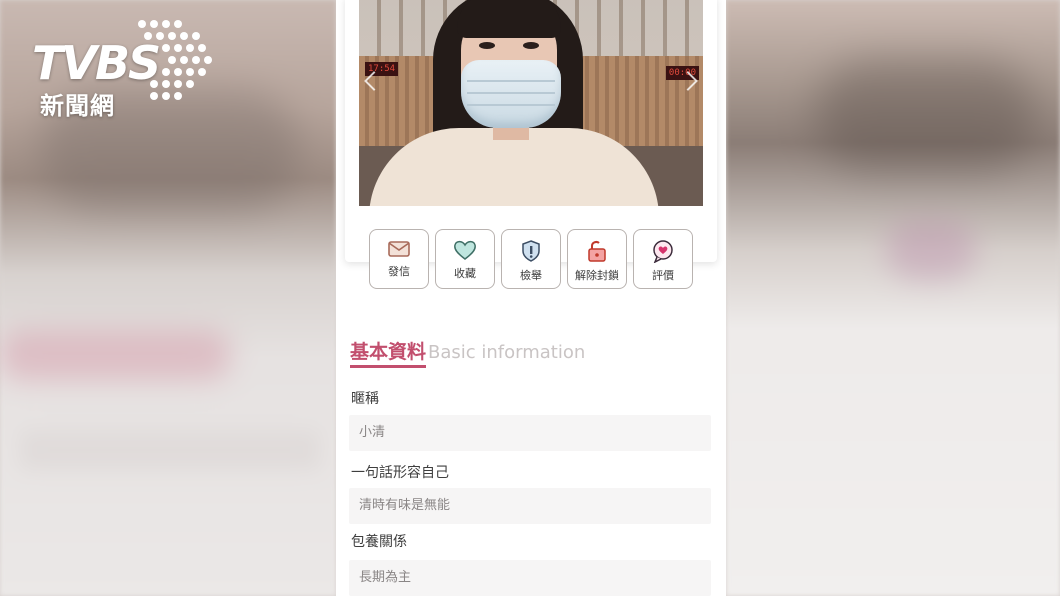  Describe the element at coordinates (663, 251) in the screenshot. I see `heart-bubble-icon` at that location.